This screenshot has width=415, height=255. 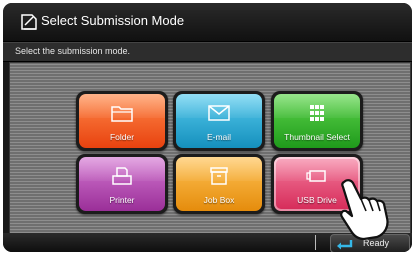 What do you see at coordinates (29, 22) in the screenshot?
I see `submission-mode-icon` at bounding box center [29, 22].